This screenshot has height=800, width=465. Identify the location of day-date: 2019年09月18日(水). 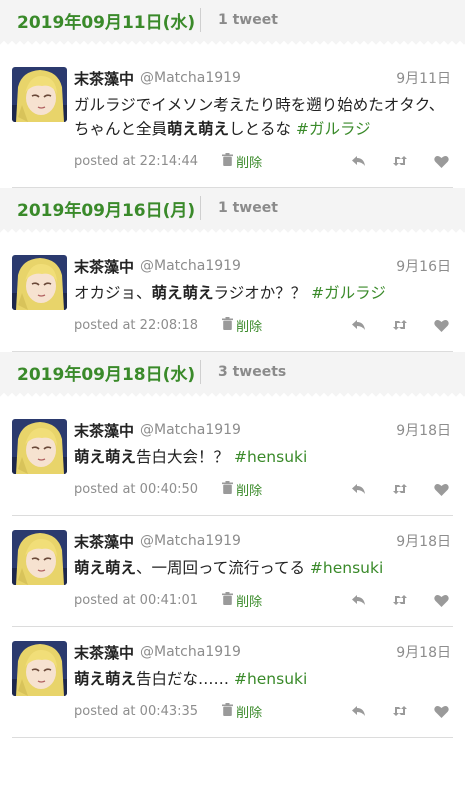
(106, 374).